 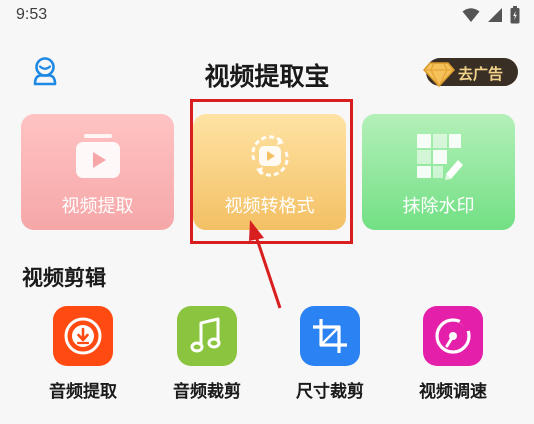 I want to click on wifi-icon, so click(x=471, y=15).